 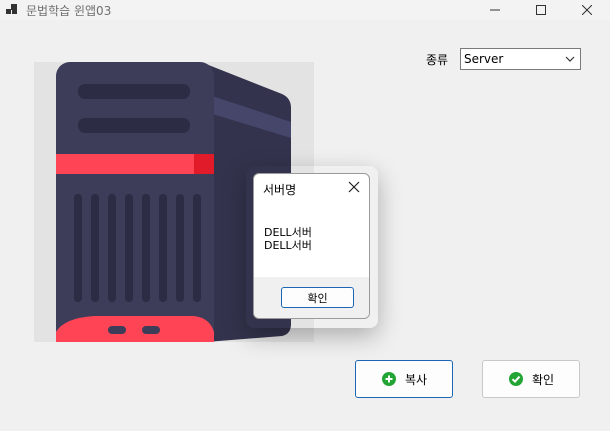 What do you see at coordinates (484, 59) in the screenshot?
I see `kind-select-value: Server` at bounding box center [484, 59].